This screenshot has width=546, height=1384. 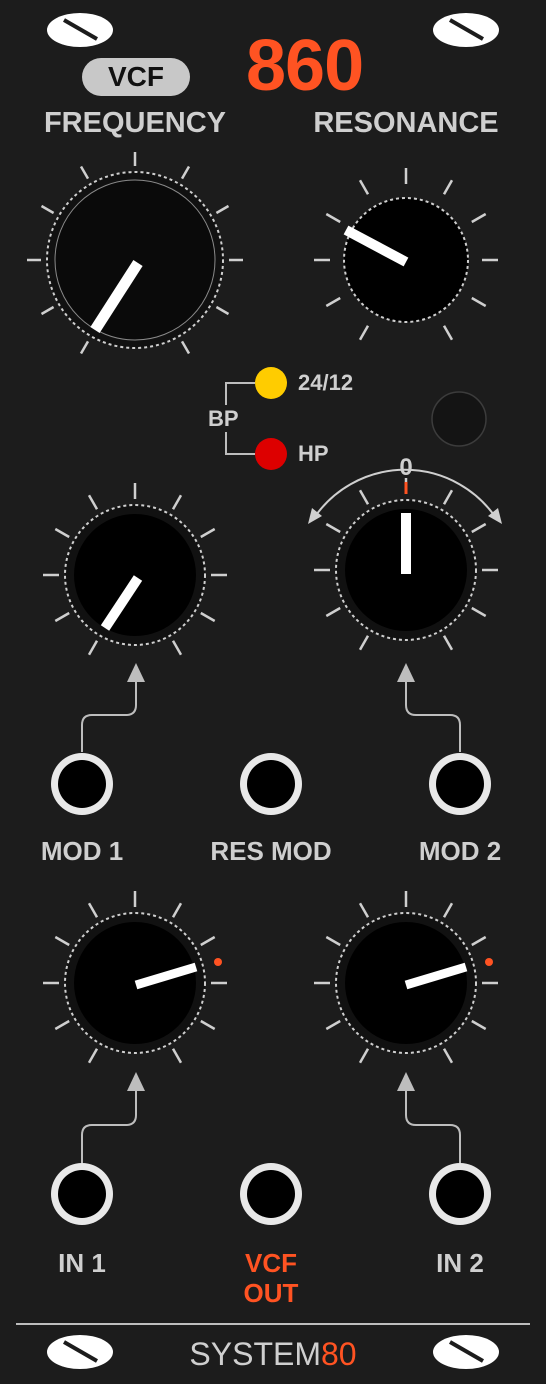 What do you see at coordinates (82, 1194) in the screenshot?
I see `in1-jack` at bounding box center [82, 1194].